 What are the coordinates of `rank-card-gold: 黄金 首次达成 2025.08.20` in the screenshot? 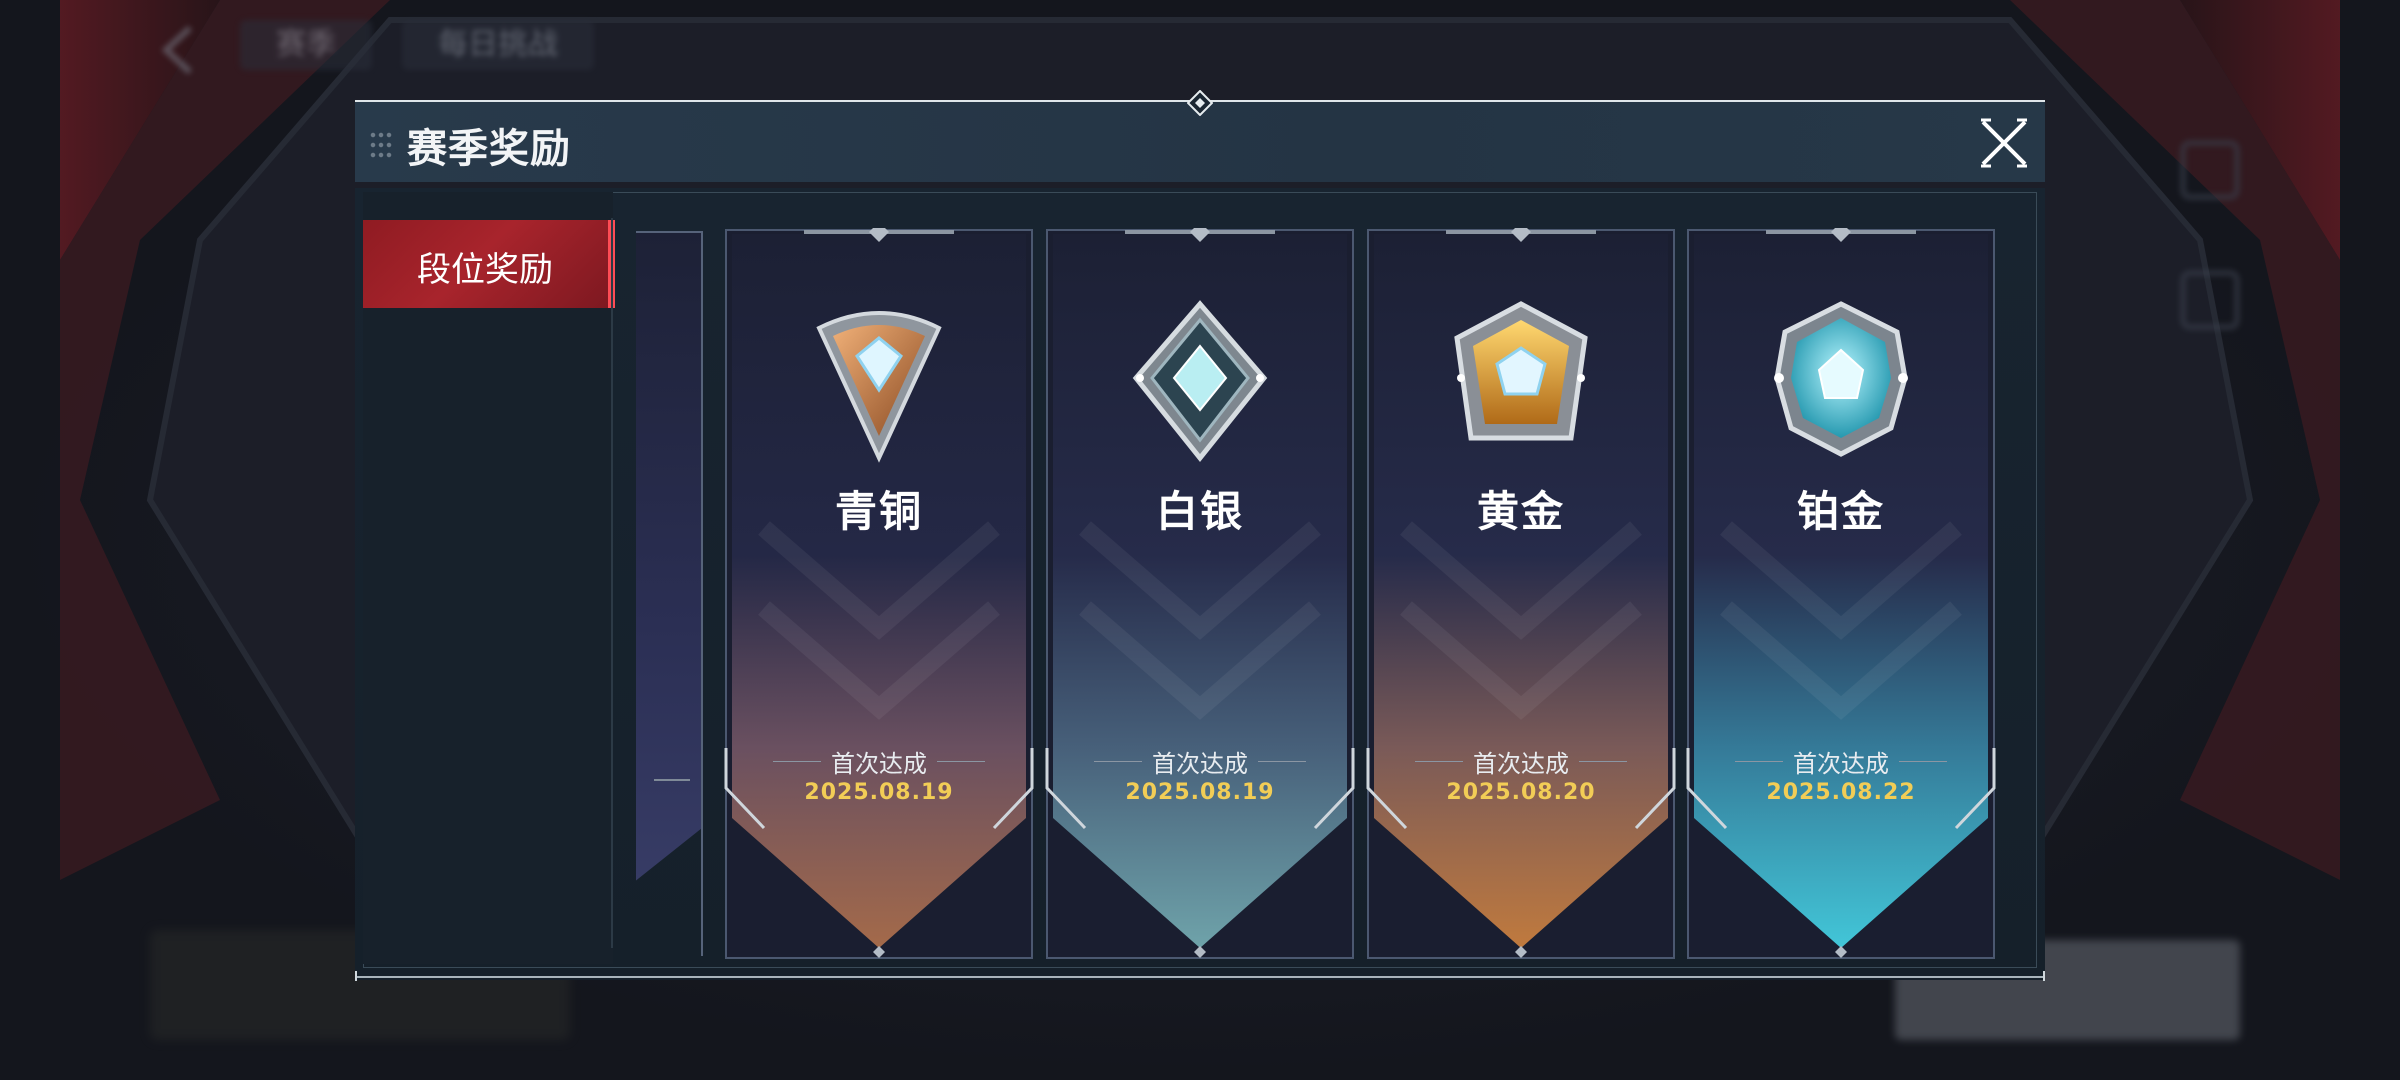 It's located at (1521, 594).